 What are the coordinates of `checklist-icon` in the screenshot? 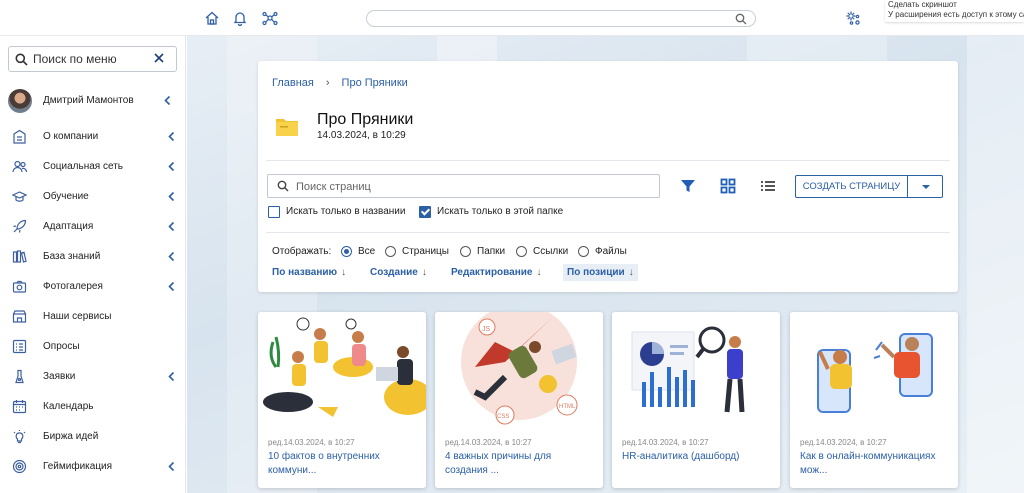 It's located at (19, 346).